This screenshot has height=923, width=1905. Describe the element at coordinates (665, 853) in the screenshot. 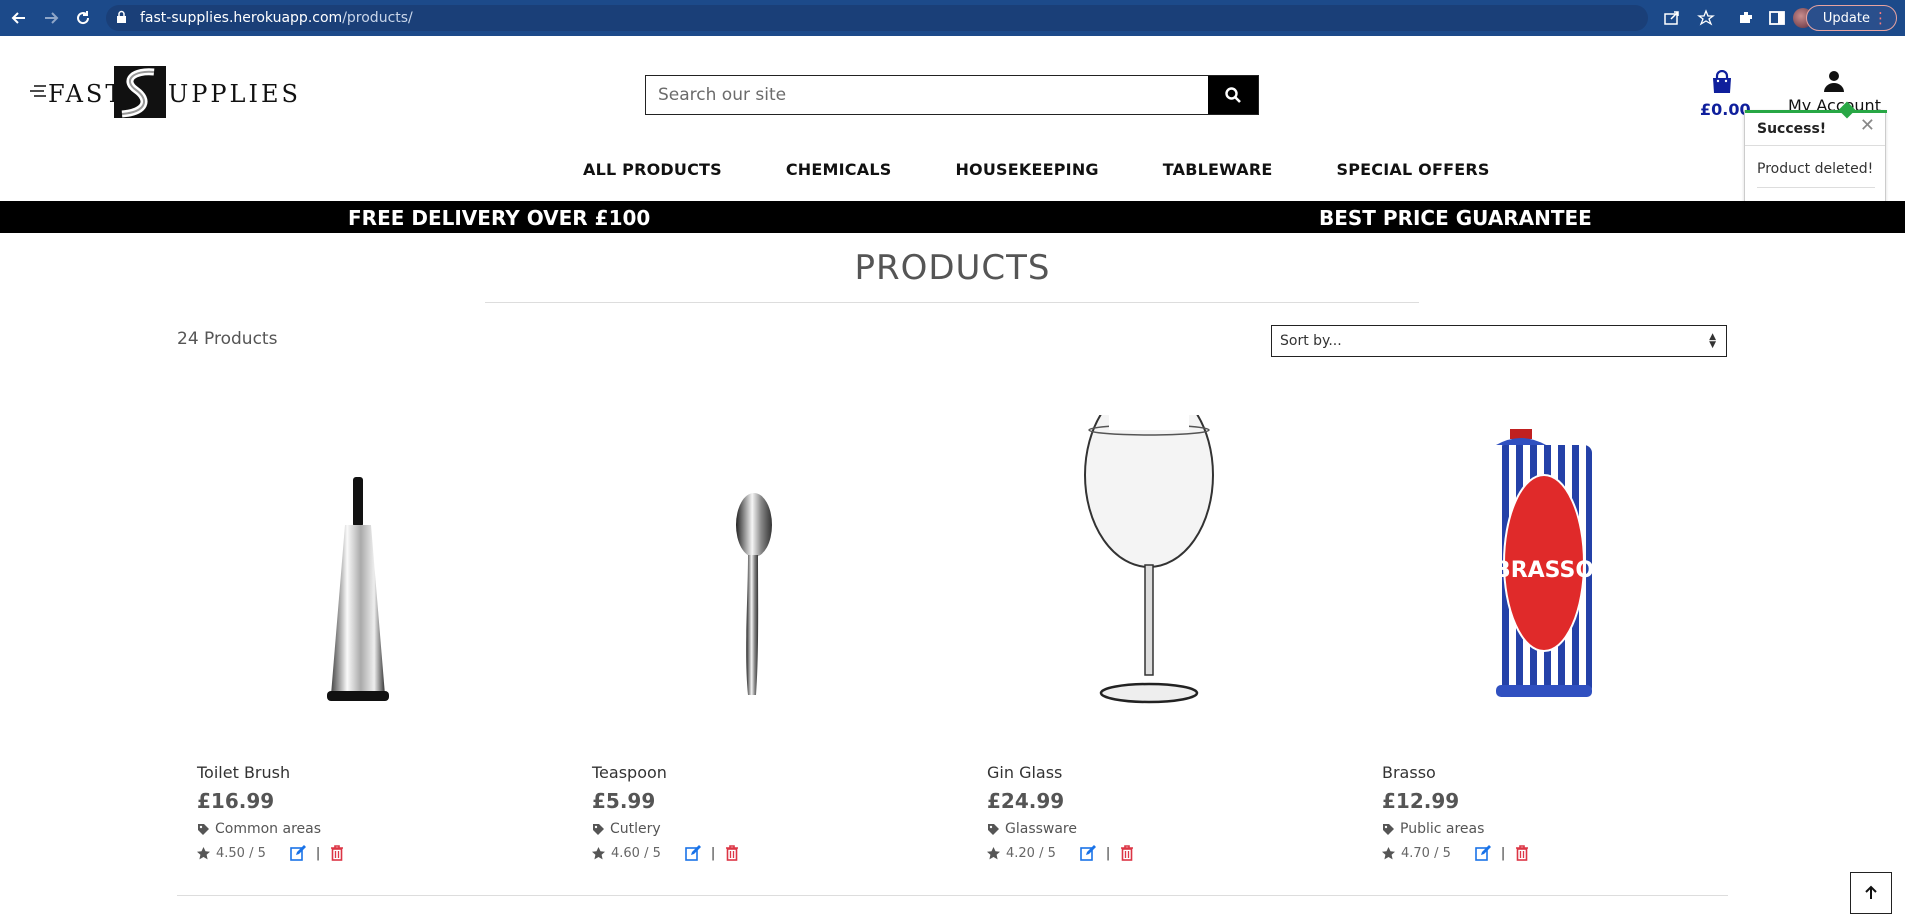

I see `product-rating-row: 4.60 / 5 |` at that location.